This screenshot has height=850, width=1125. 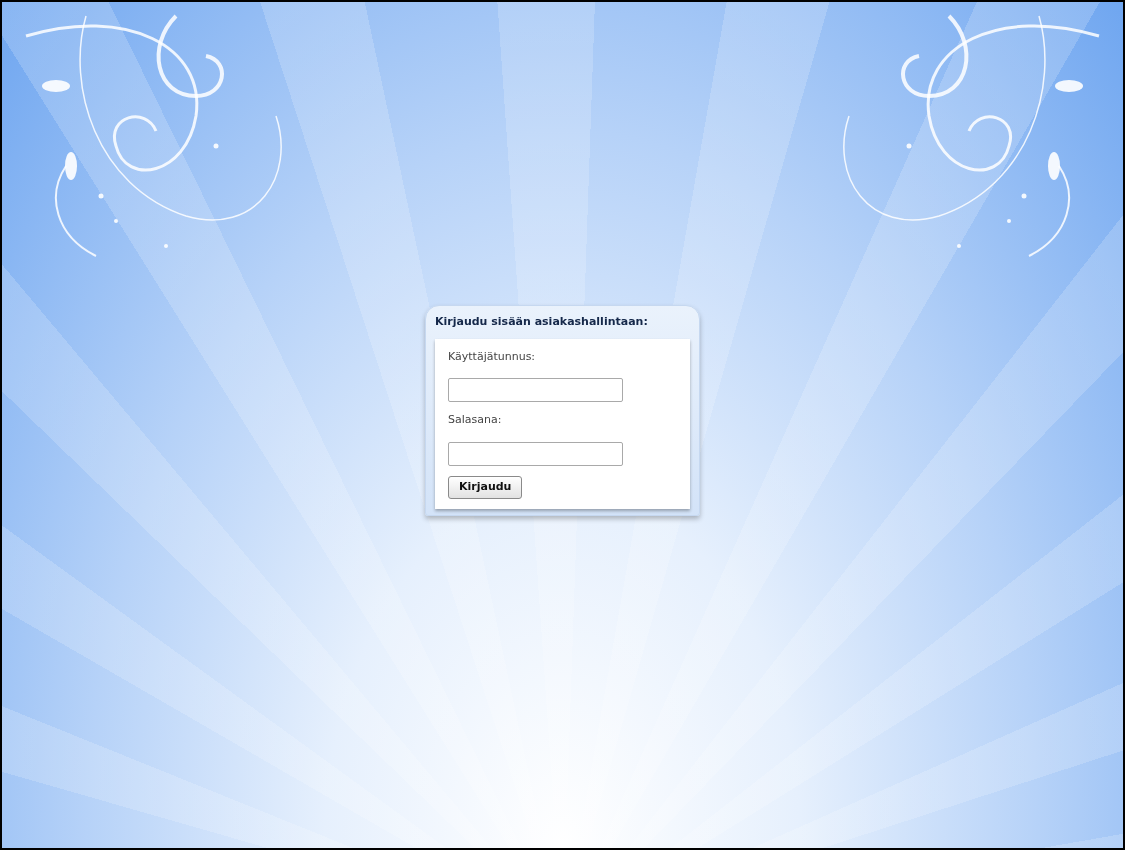 What do you see at coordinates (485, 487) in the screenshot?
I see `login-button: Kirjaudu` at bounding box center [485, 487].